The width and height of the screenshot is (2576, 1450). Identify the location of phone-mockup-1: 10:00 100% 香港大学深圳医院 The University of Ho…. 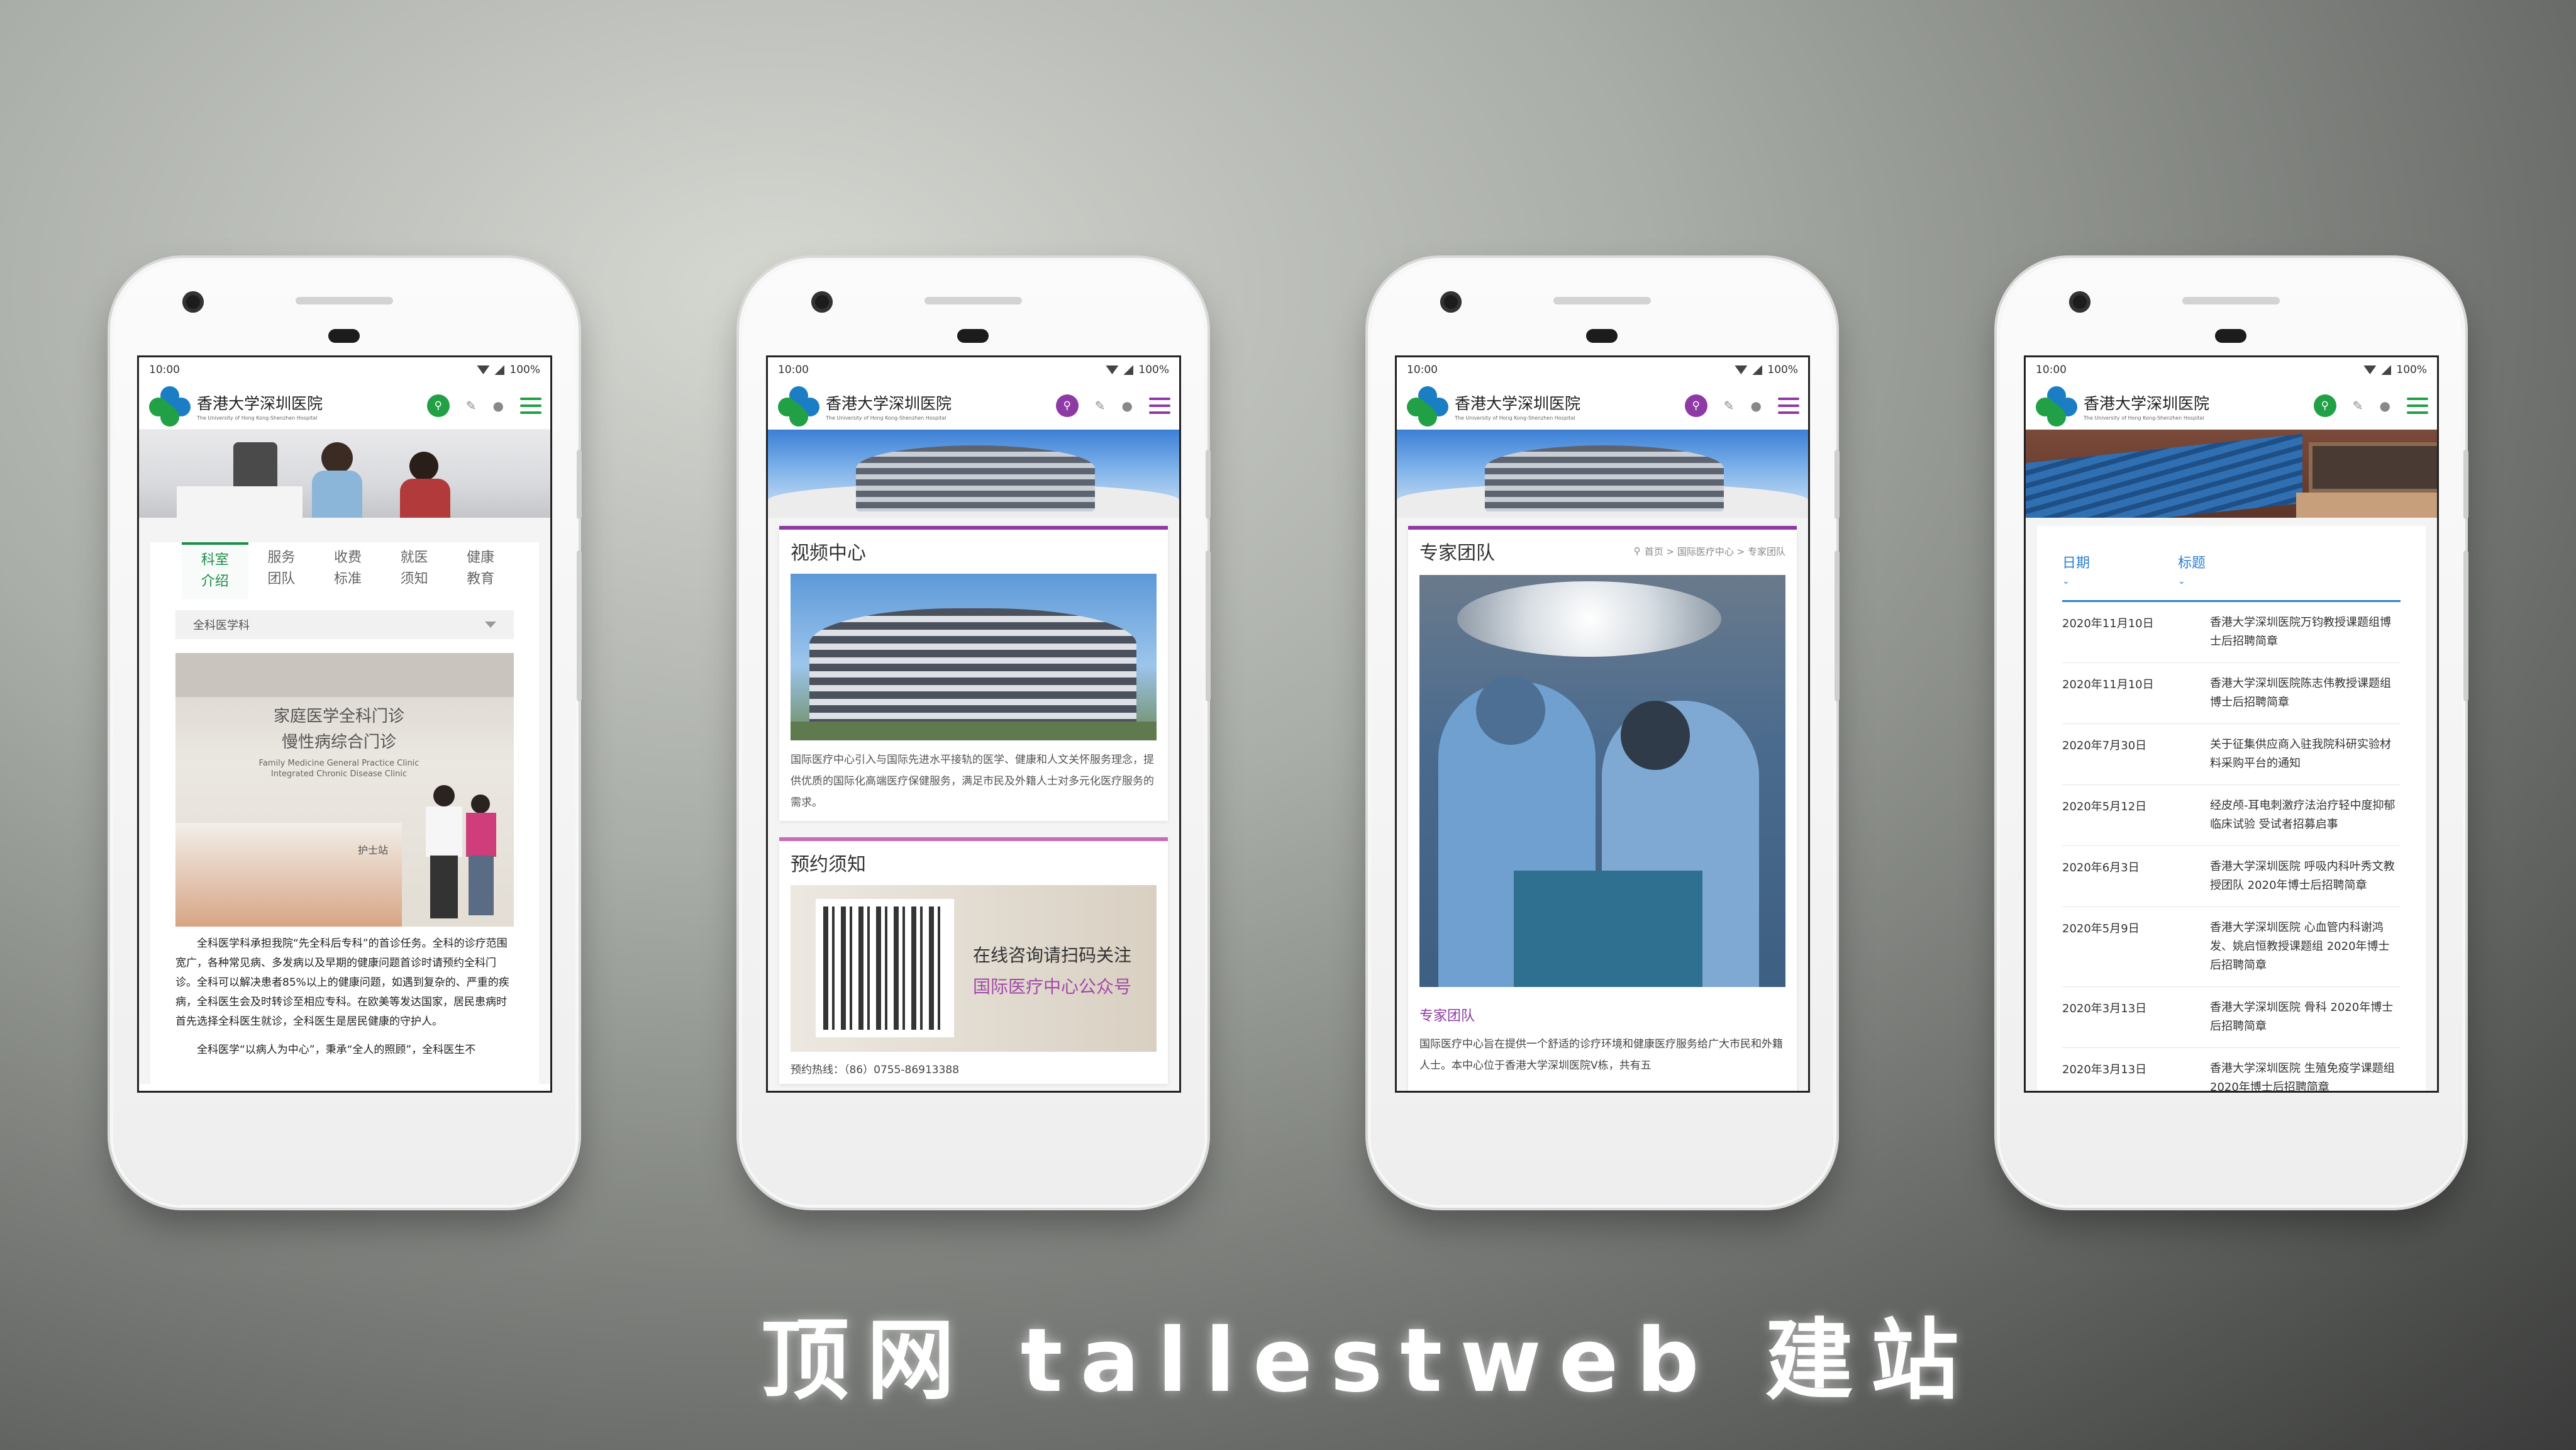
(347, 733).